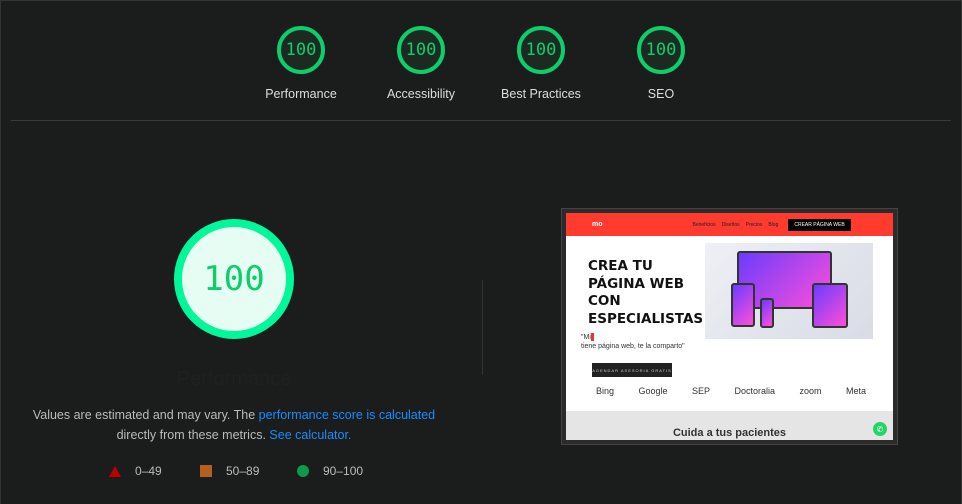  I want to click on legend-label: 0–49, so click(148, 471).